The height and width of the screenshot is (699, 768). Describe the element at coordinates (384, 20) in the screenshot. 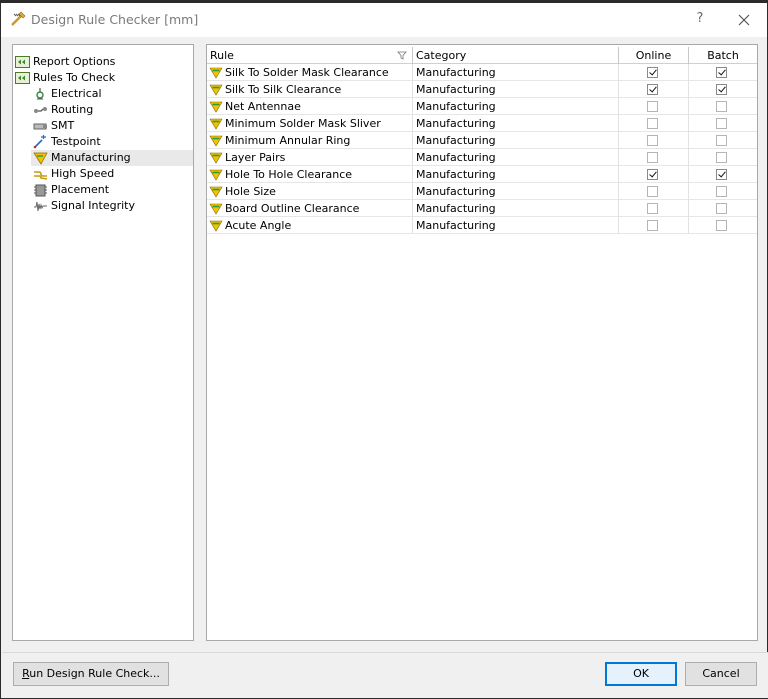

I see `title-bar: Design Rule Checker [mm] ?` at that location.